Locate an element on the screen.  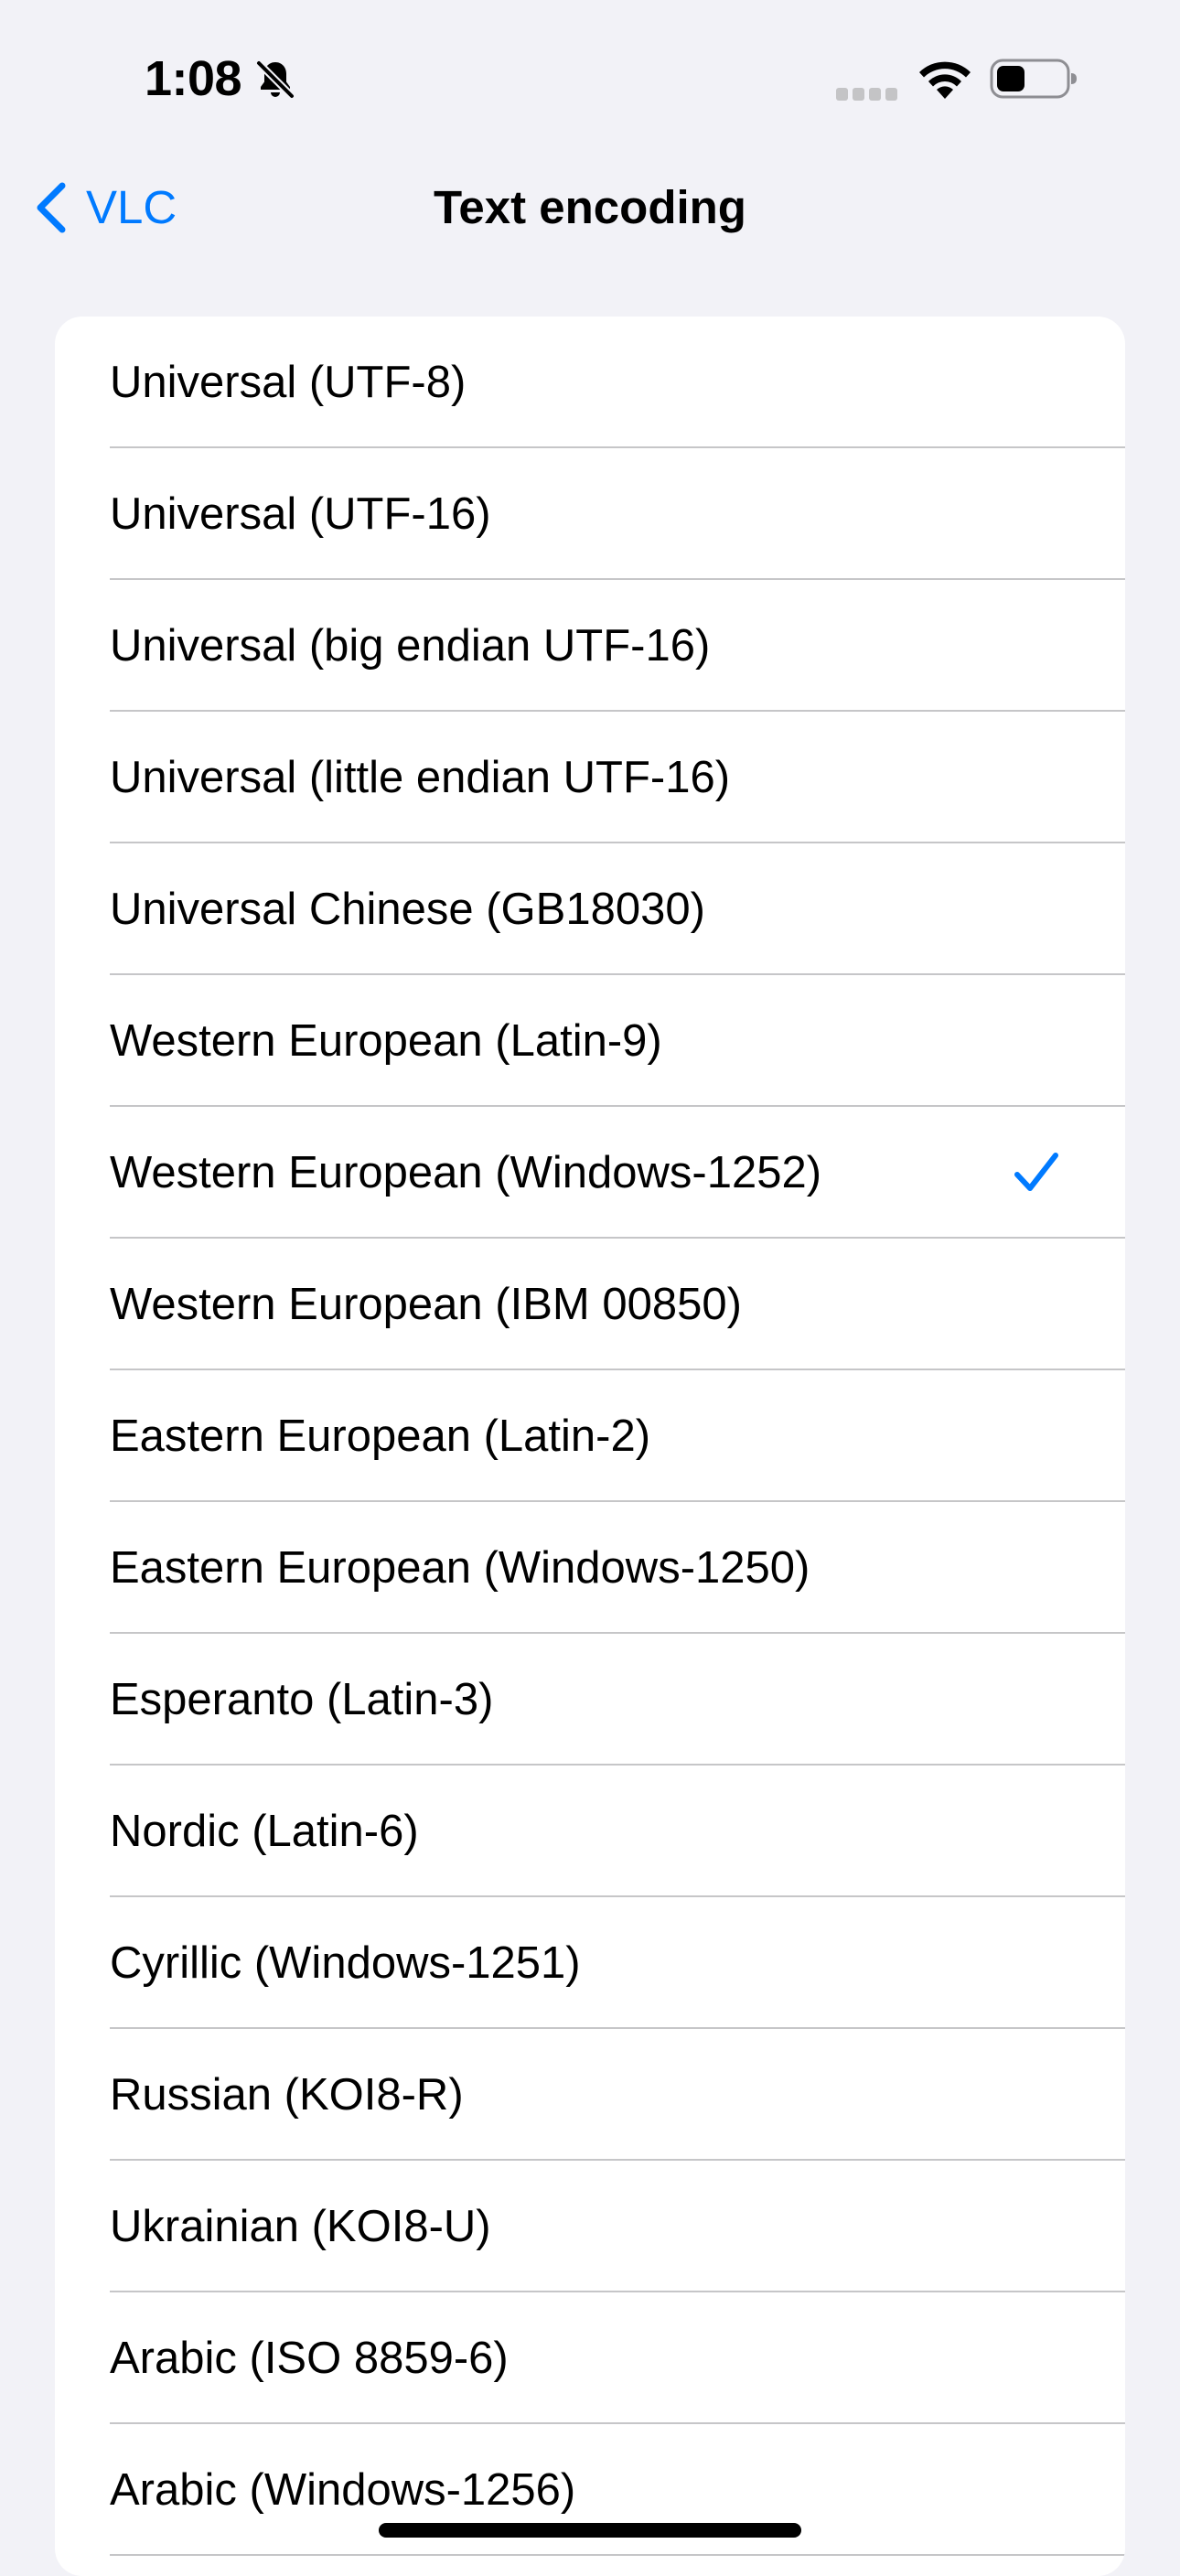
encoding-label: Western European (Latin-9) is located at coordinates (386, 1041).